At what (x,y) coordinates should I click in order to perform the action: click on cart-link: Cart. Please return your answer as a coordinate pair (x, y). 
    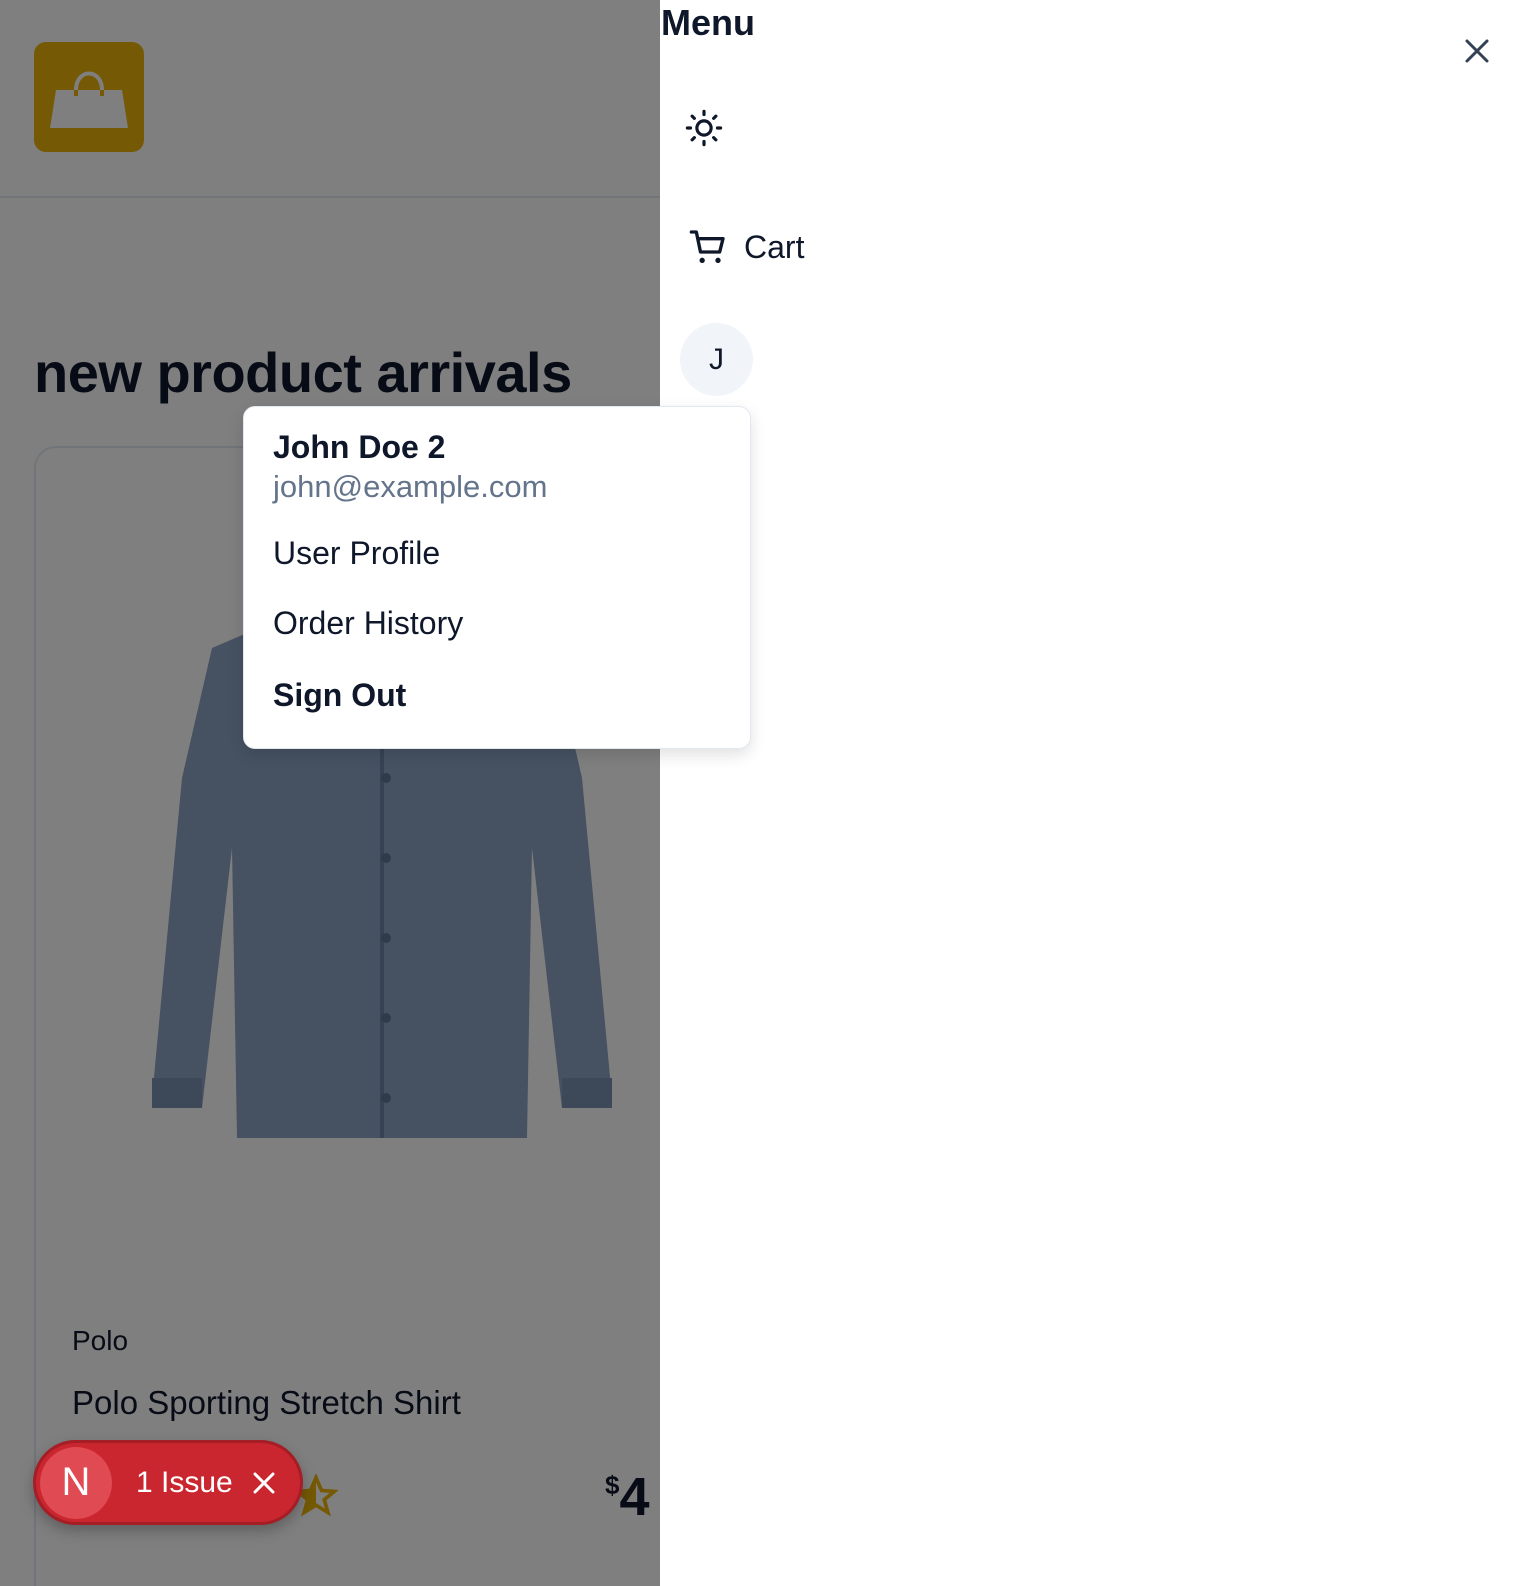
    Looking at the image, I should click on (746, 247).